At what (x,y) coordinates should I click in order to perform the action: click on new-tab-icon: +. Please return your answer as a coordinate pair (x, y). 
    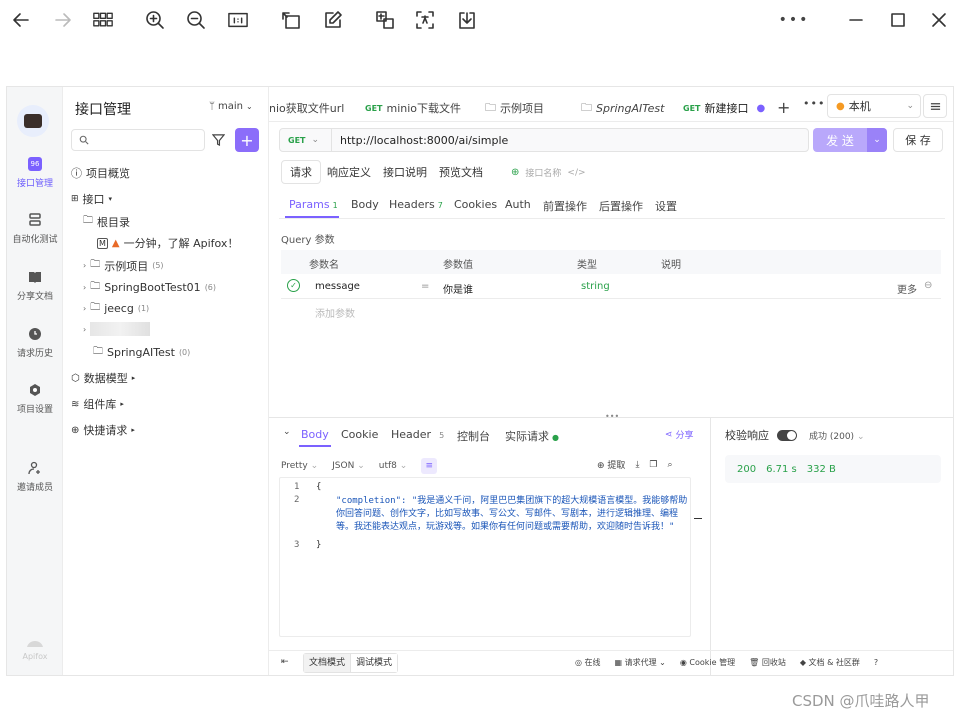
    Looking at the image, I should click on (783, 107).